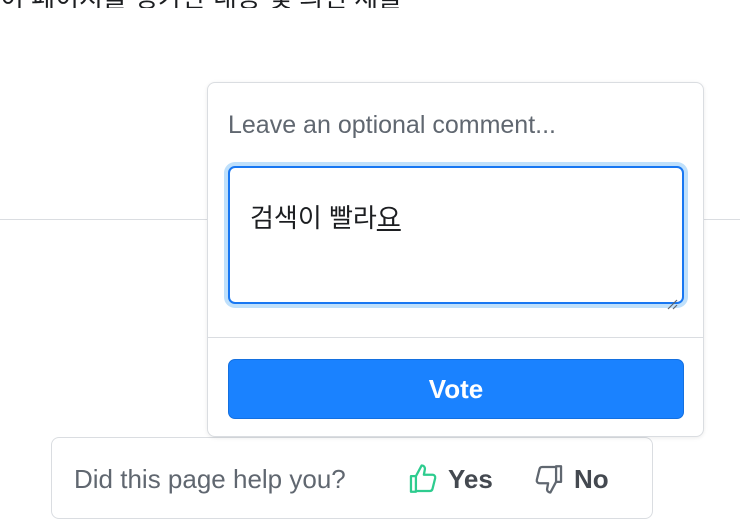 The image size is (740, 526). I want to click on no-label: No, so click(591, 478).